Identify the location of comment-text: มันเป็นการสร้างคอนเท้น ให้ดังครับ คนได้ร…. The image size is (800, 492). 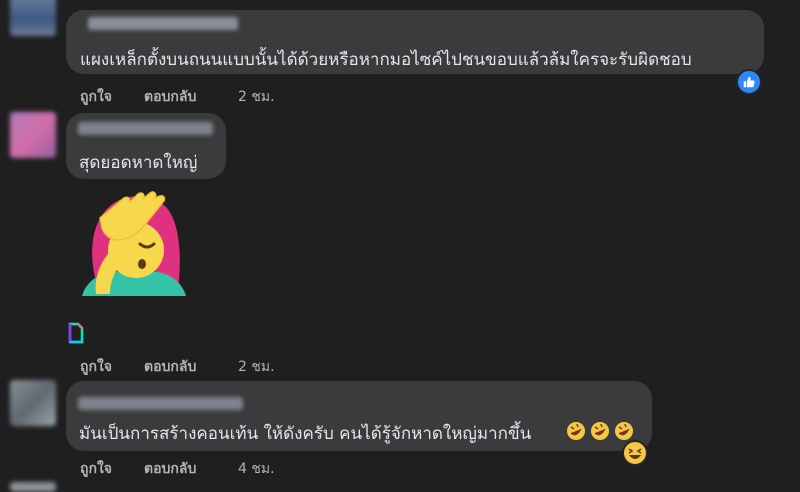
(305, 433).